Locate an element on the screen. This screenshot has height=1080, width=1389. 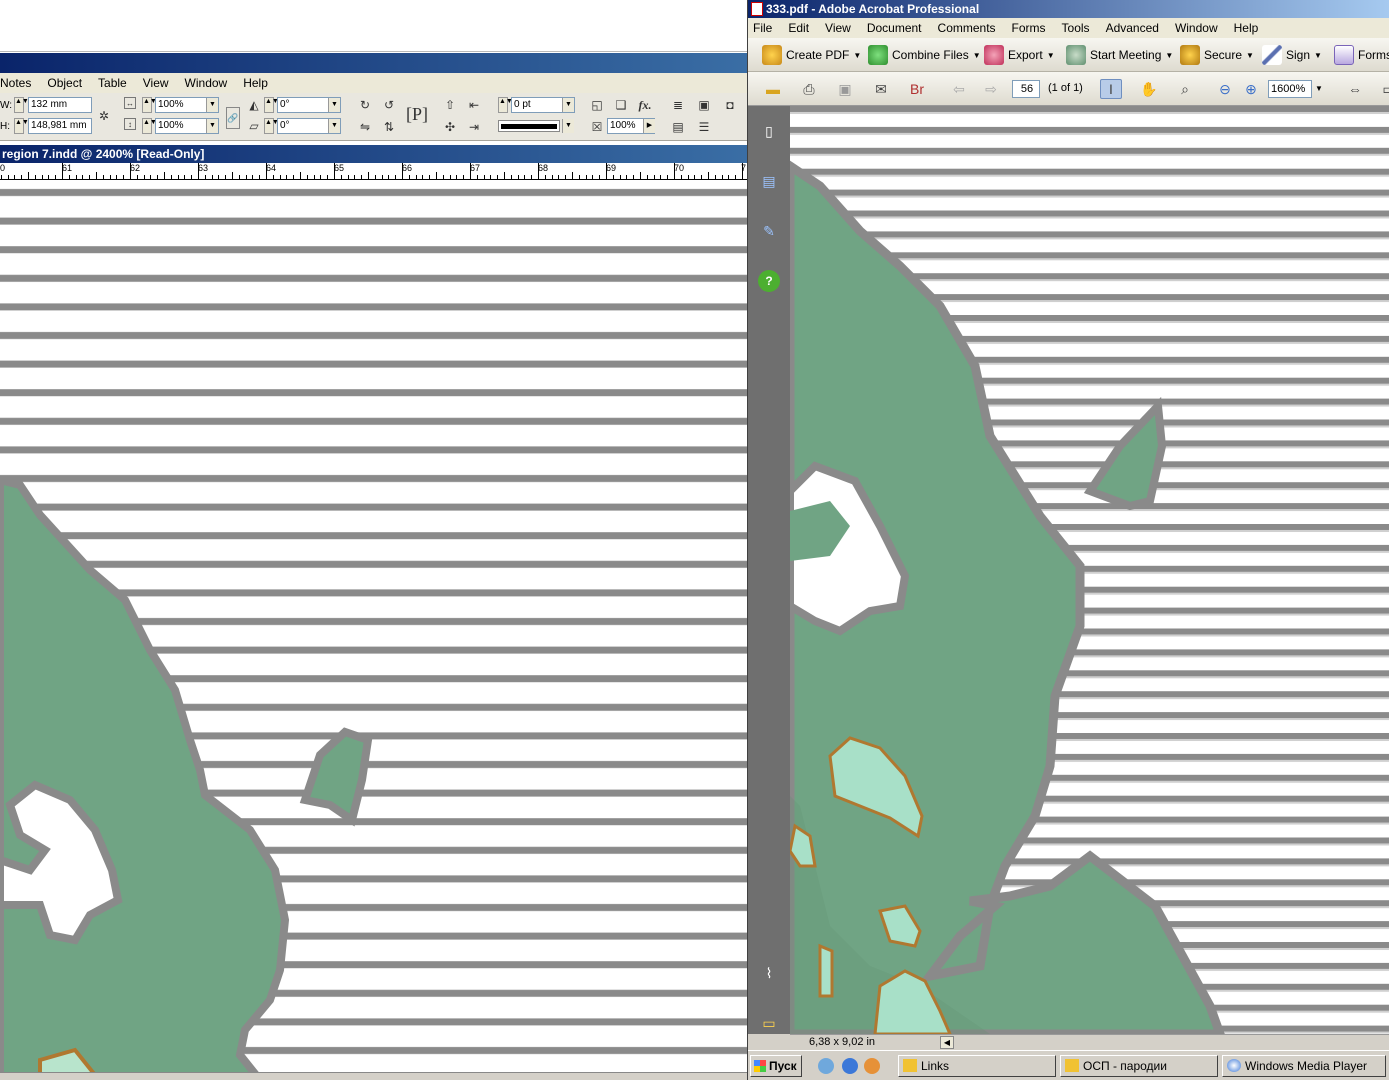
save-icon: ▣ is located at coordinates (845, 89).